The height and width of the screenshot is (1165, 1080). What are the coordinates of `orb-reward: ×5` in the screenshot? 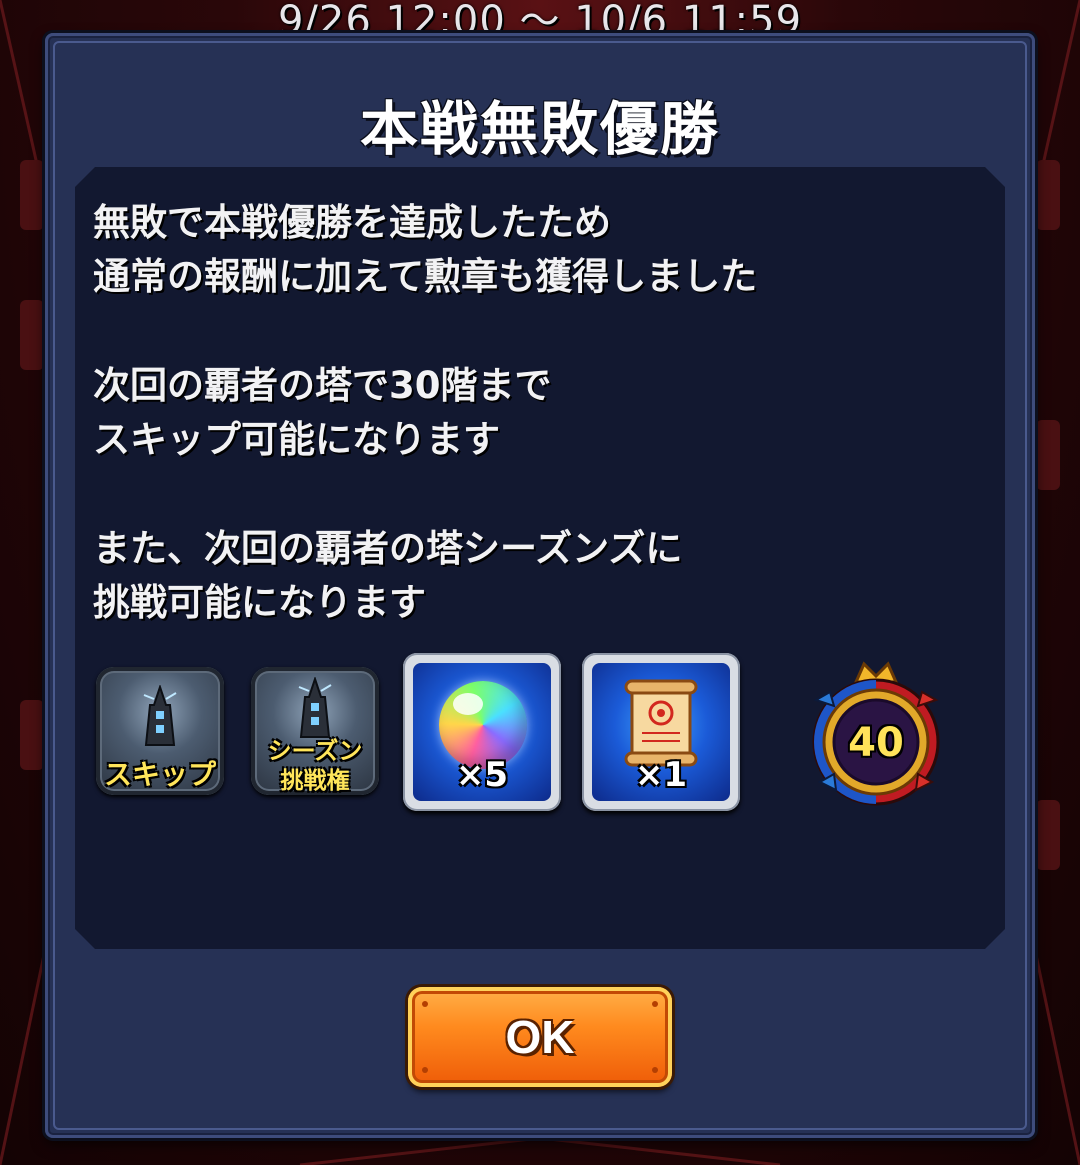 It's located at (482, 732).